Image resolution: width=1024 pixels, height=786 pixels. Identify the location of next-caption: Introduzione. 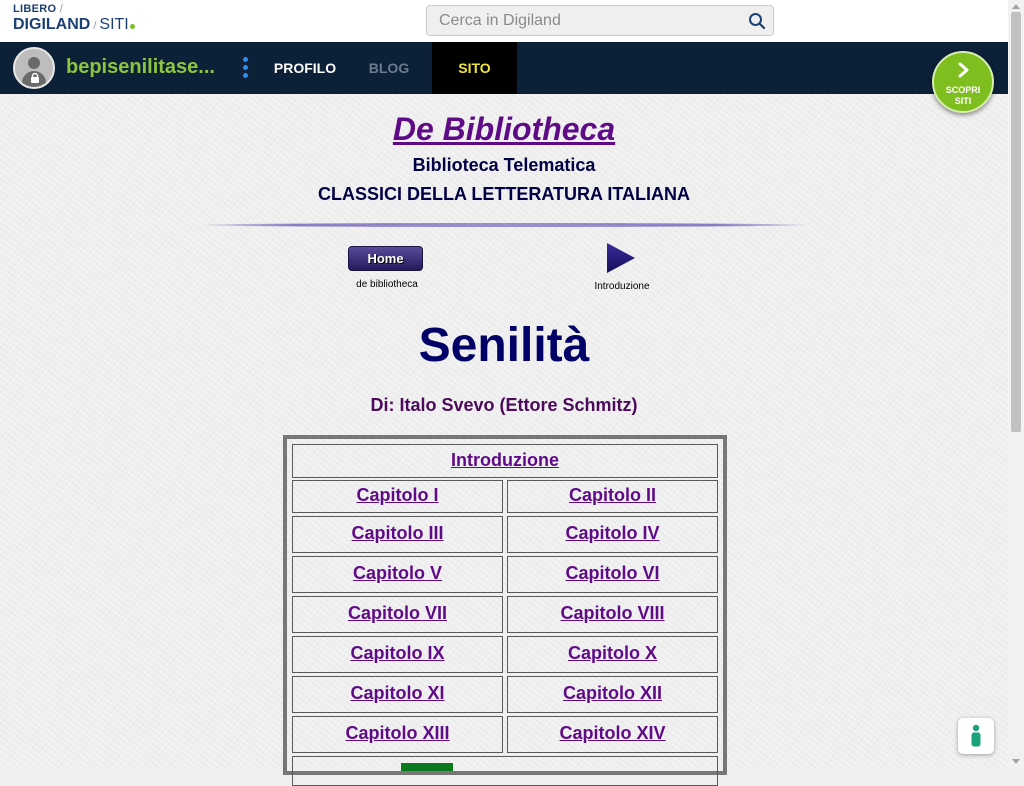
(622, 286).